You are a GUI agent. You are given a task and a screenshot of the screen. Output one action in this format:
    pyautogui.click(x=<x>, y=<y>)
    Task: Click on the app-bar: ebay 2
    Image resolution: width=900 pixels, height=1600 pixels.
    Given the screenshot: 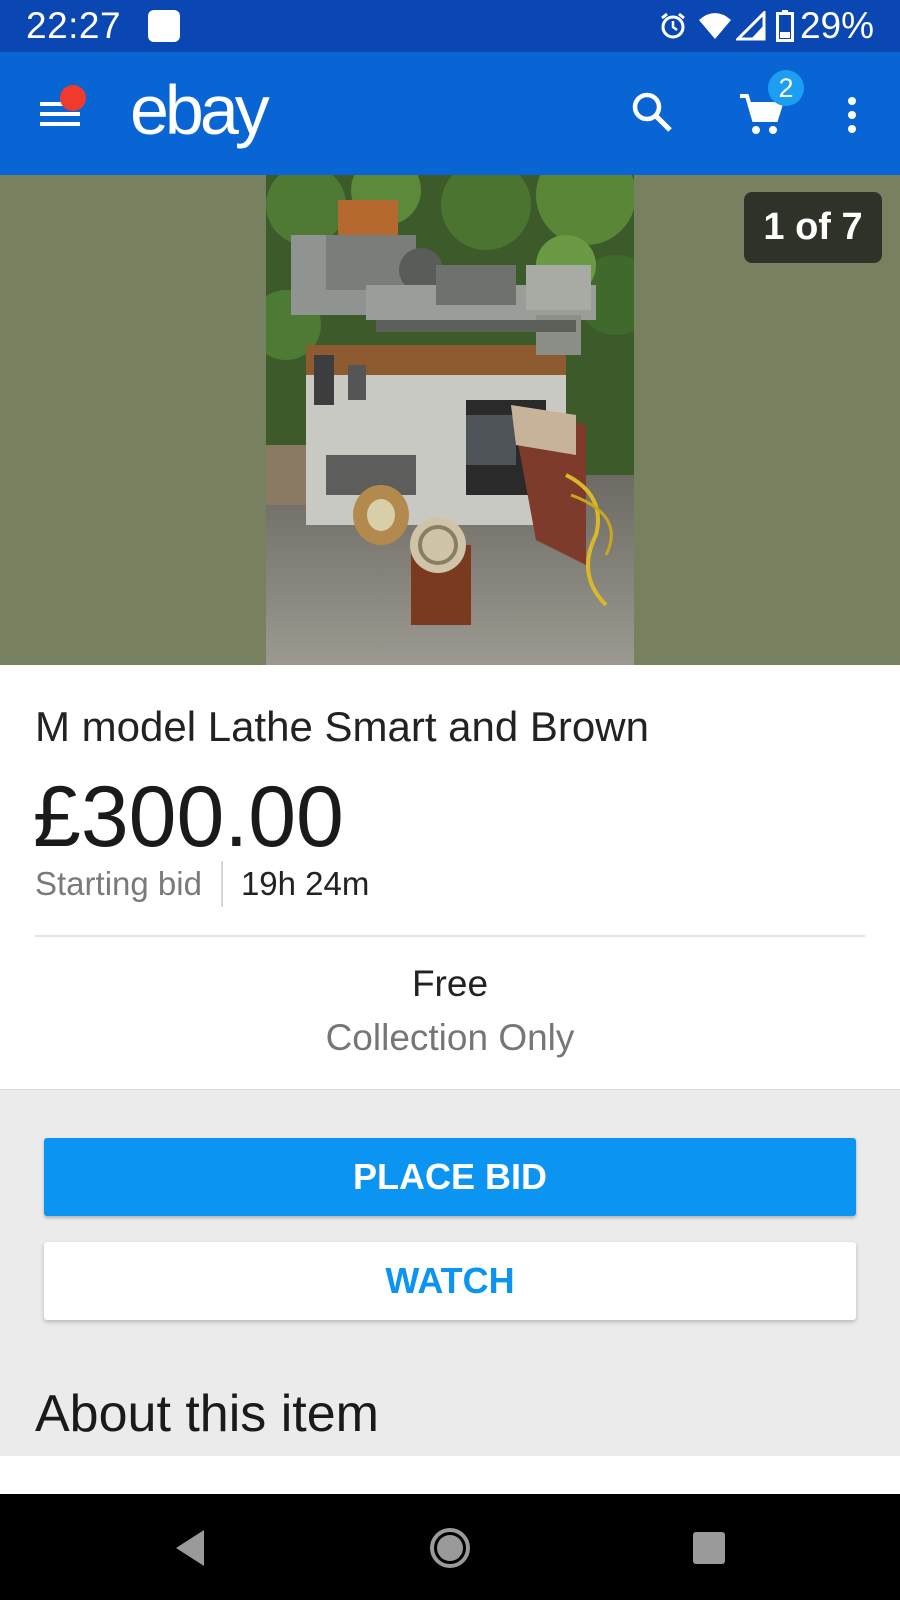 What is the action you would take?
    pyautogui.click(x=450, y=113)
    